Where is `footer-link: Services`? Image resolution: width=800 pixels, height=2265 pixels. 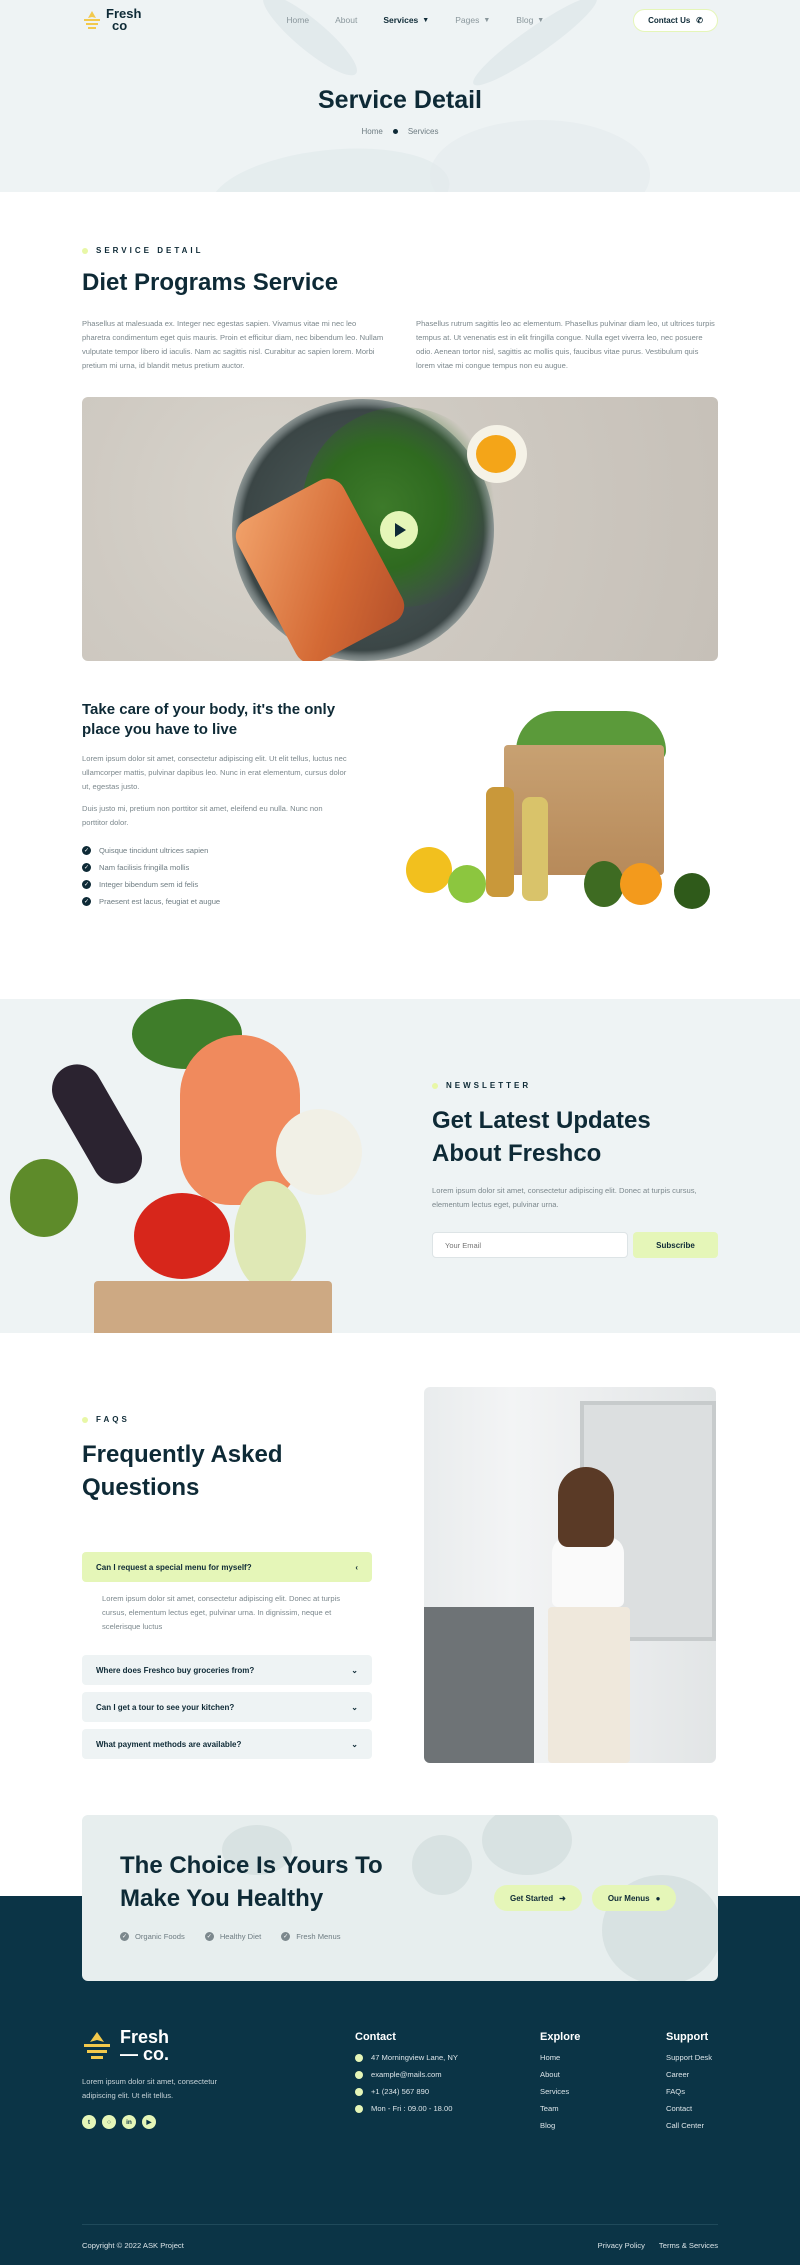 footer-link: Services is located at coordinates (560, 2091).